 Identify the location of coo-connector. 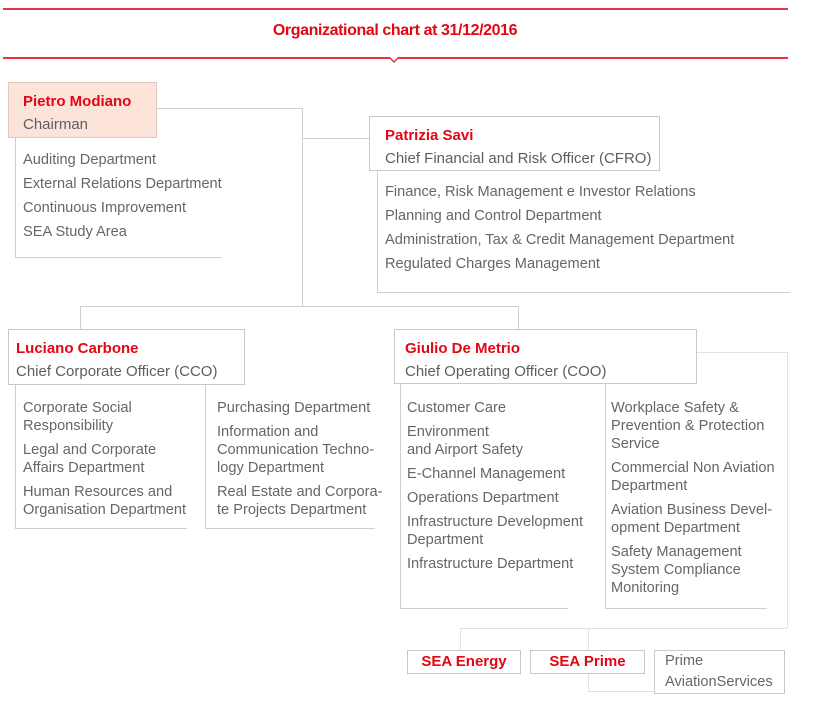
(518, 317).